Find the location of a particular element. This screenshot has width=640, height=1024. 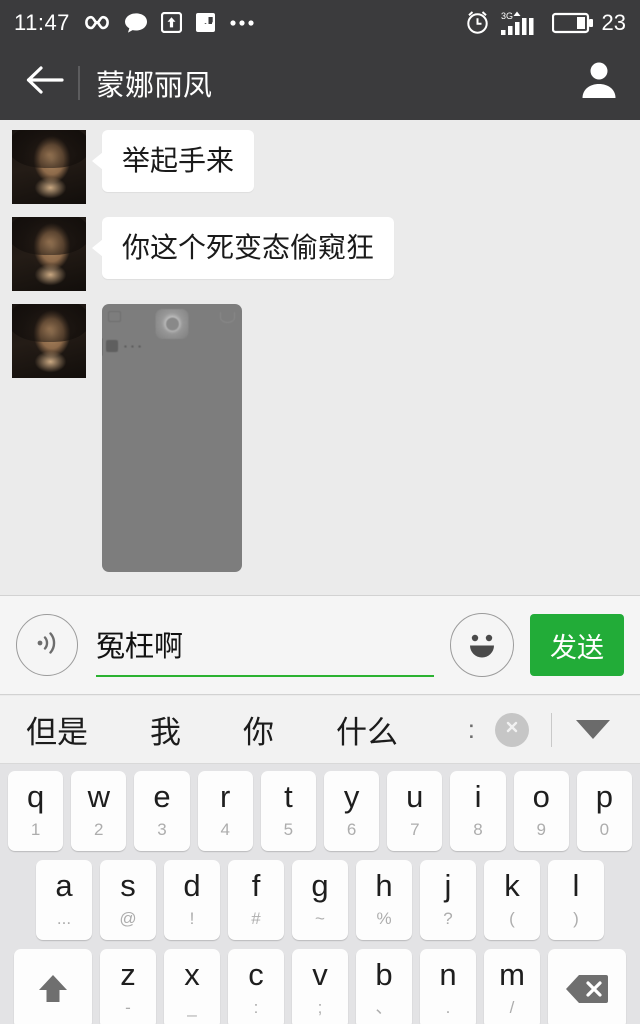

message-input-bar: 冤枉啊 发送 is located at coordinates (320, 645).